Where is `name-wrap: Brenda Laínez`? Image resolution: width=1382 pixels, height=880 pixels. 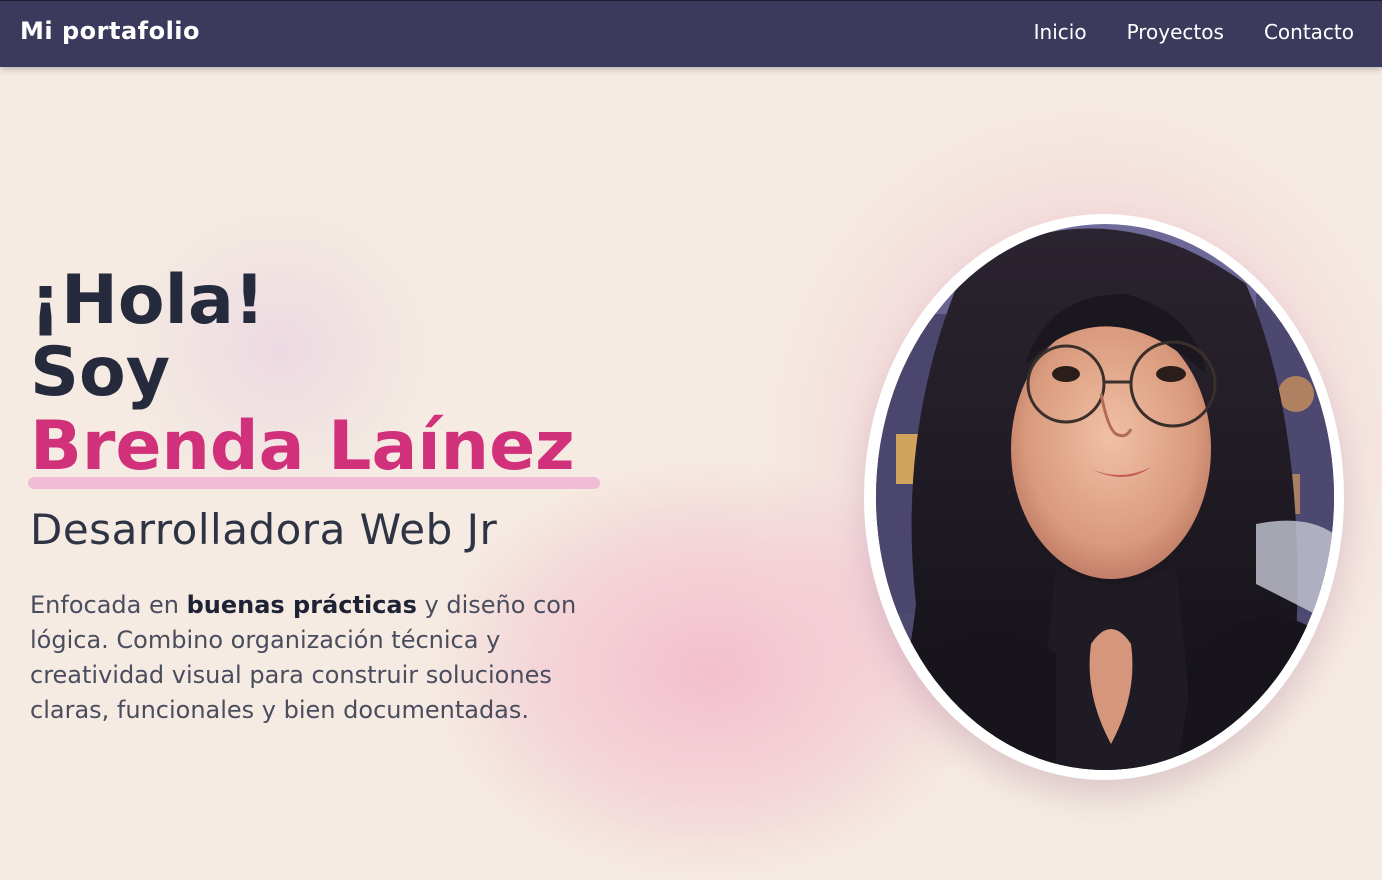 name-wrap: Brenda Laínez is located at coordinates (314, 450).